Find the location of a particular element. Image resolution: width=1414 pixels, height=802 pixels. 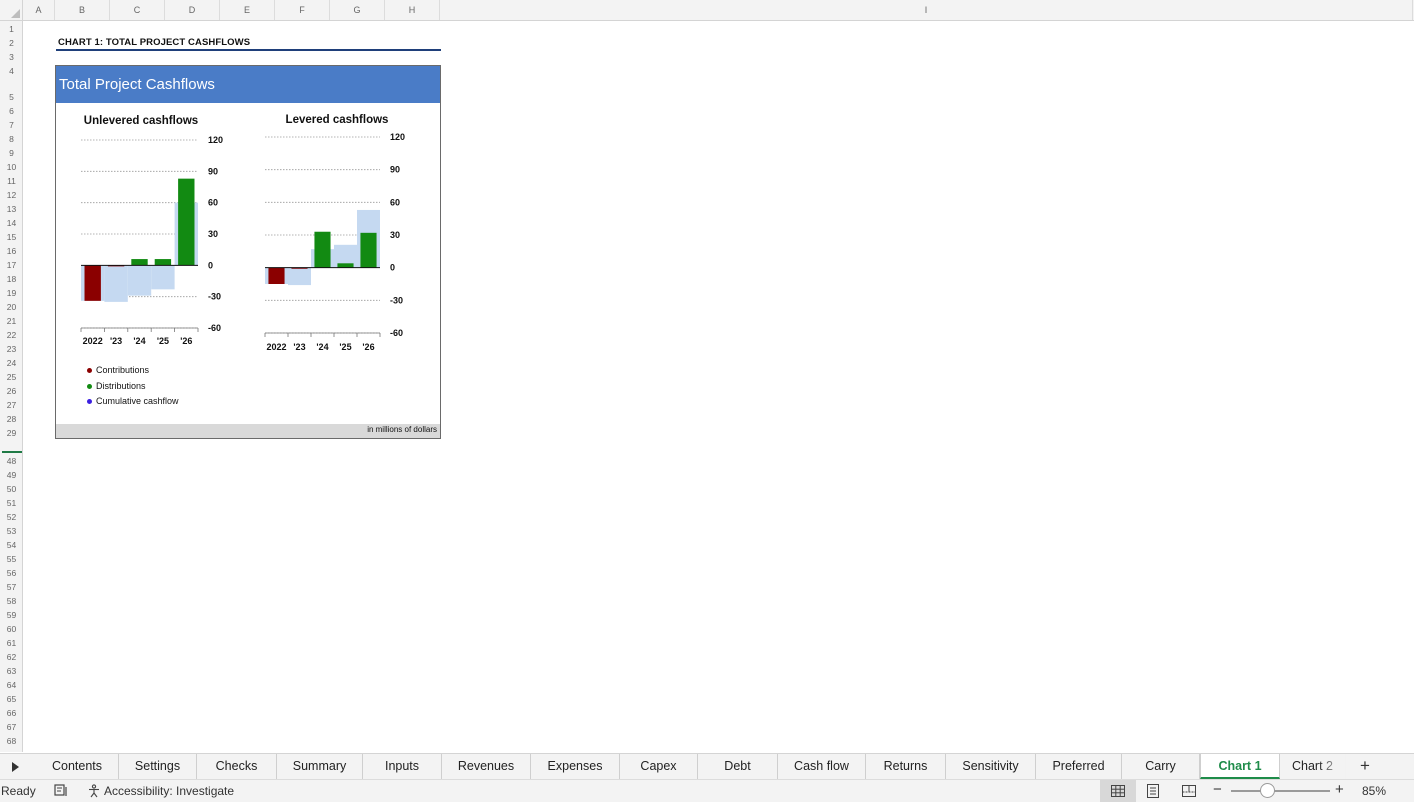

accessibility-icon is located at coordinates (94, 791).